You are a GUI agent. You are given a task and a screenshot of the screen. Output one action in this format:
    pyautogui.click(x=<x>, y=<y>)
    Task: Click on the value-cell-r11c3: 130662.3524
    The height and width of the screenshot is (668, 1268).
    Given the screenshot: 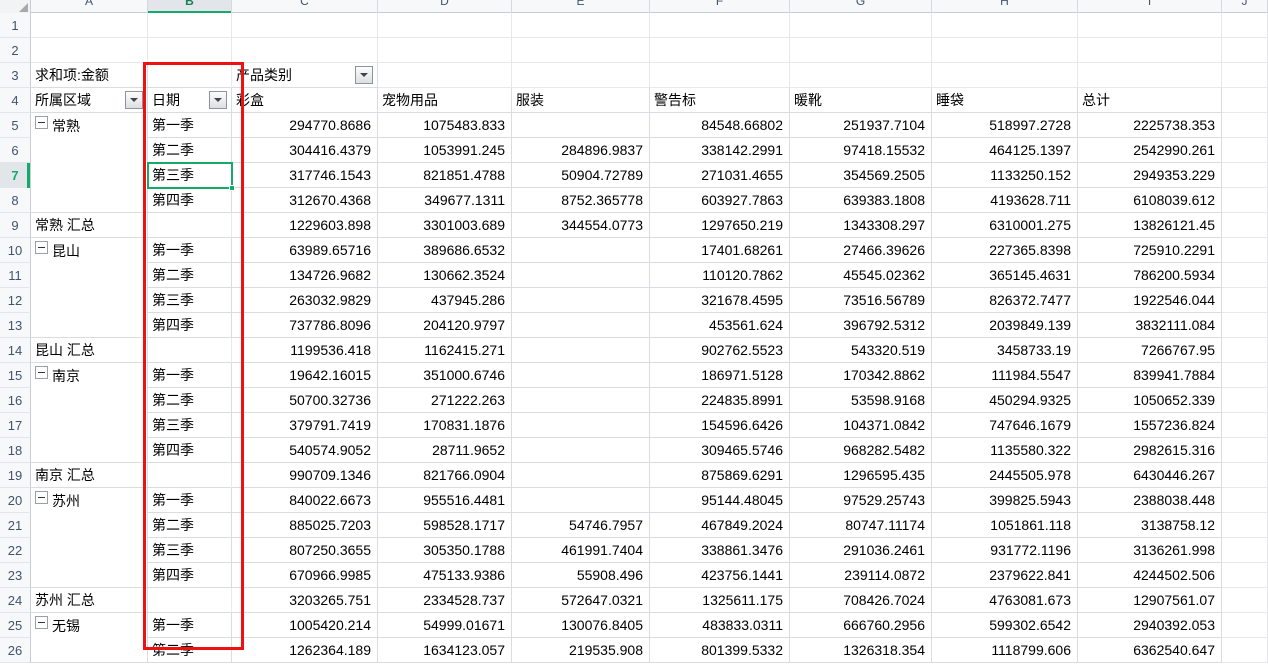 What is the action you would take?
    pyautogui.click(x=445, y=275)
    